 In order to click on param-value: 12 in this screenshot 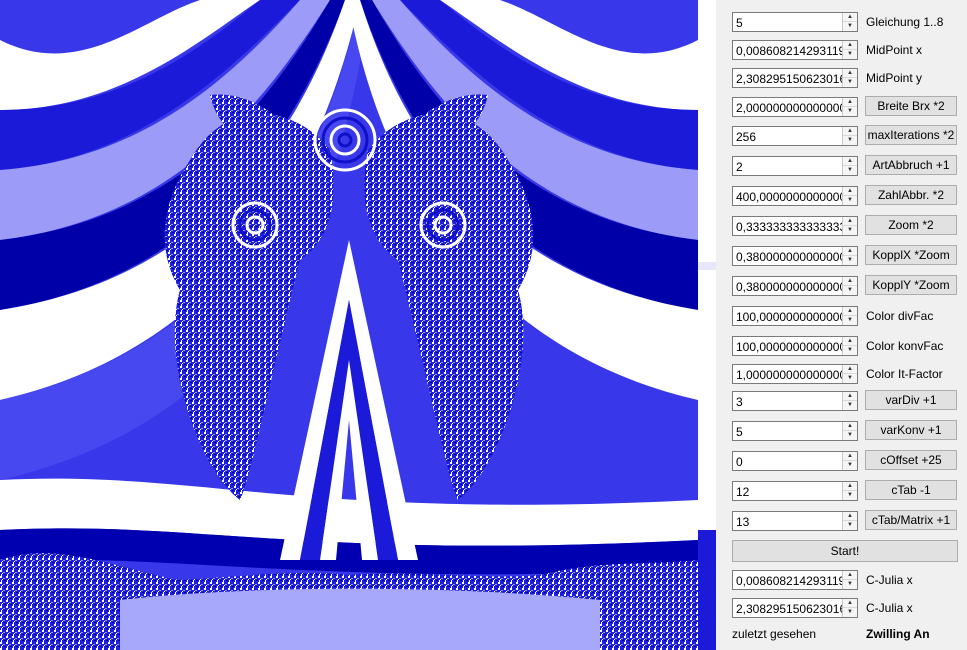, I will do `click(790, 492)`.